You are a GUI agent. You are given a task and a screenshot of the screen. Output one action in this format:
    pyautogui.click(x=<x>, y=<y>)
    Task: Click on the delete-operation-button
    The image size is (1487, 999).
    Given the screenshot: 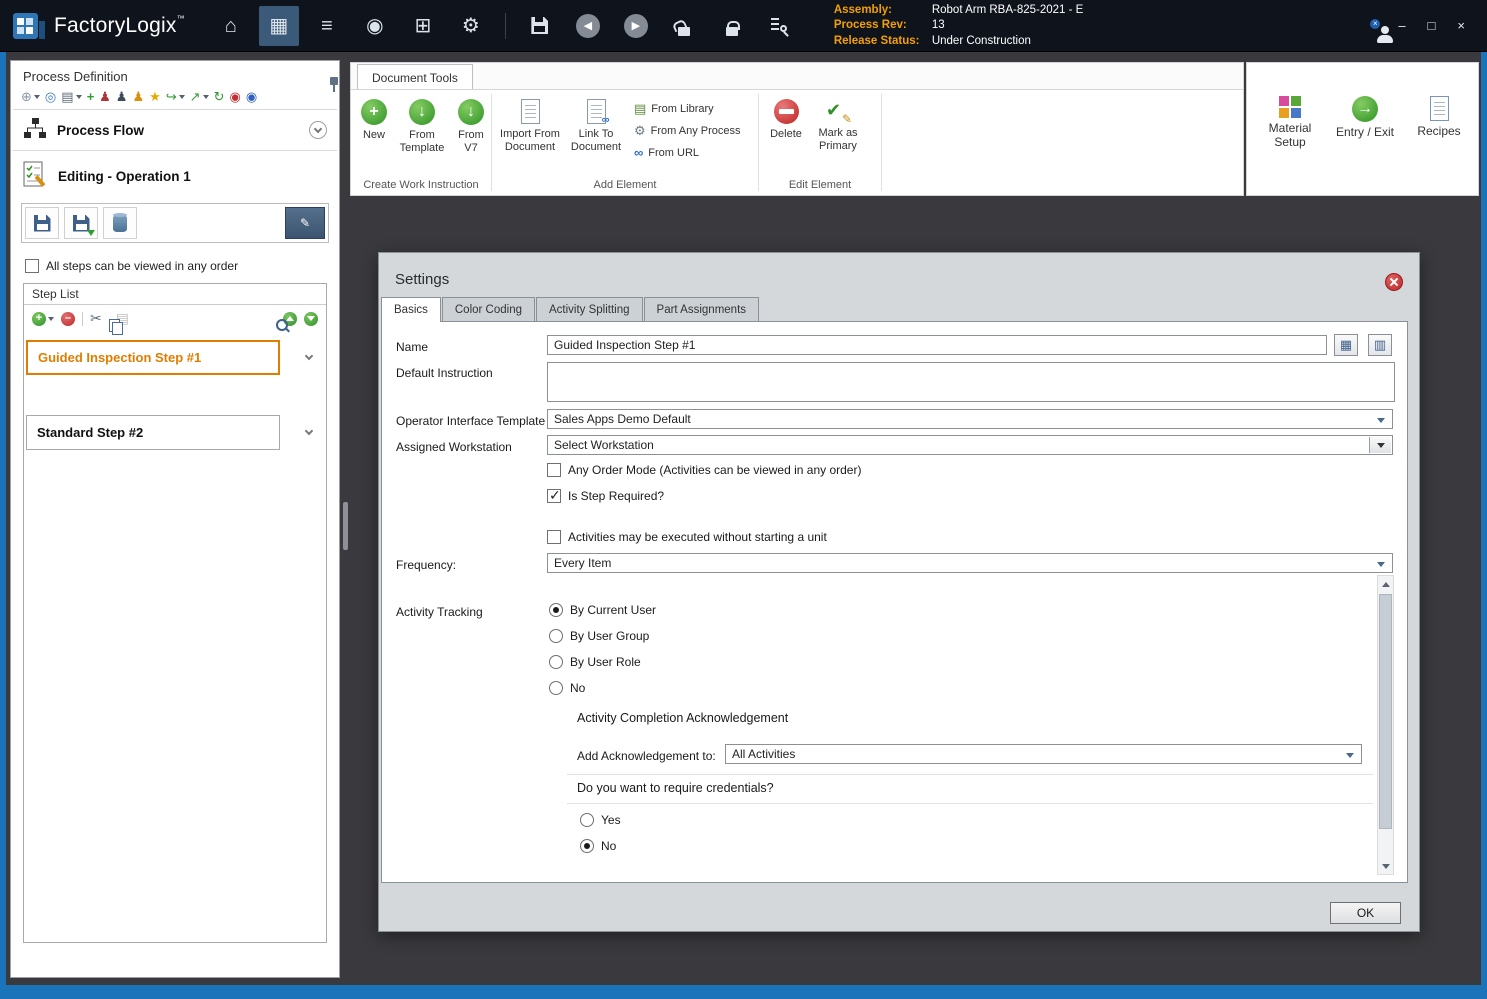 What is the action you would take?
    pyautogui.click(x=120, y=223)
    